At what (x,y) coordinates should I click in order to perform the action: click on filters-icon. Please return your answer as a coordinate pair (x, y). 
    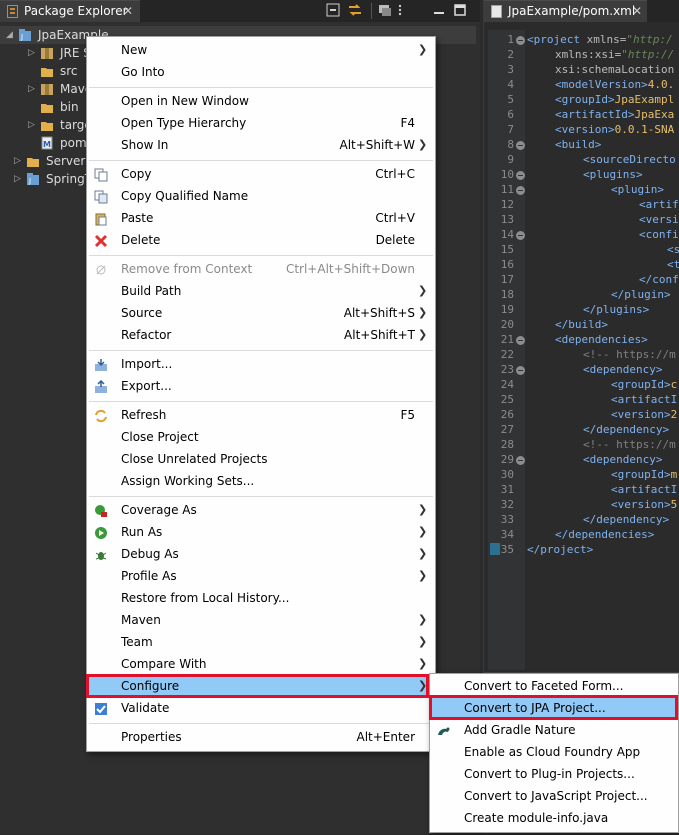
    Looking at the image, I should click on (385, 10).